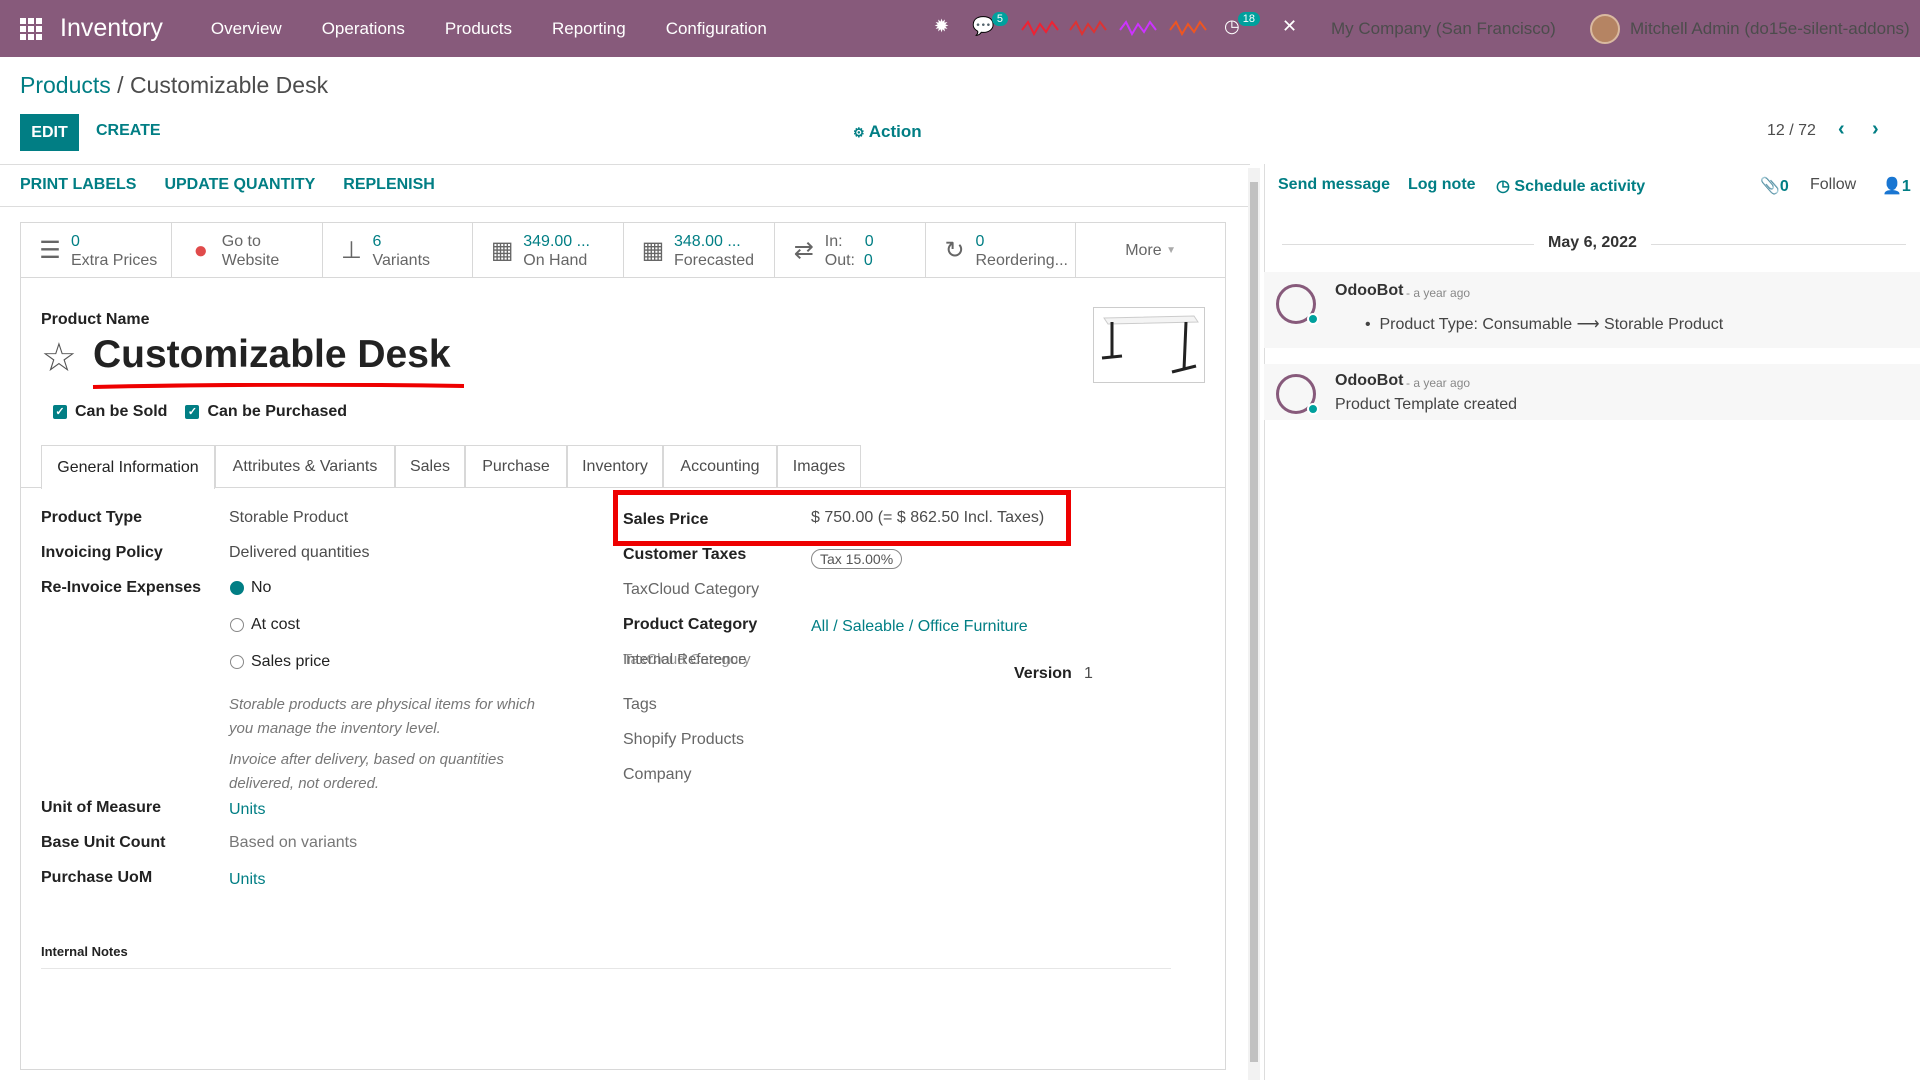 This screenshot has width=1920, height=1080. I want to click on smart-label: Forecasted, so click(714, 260).